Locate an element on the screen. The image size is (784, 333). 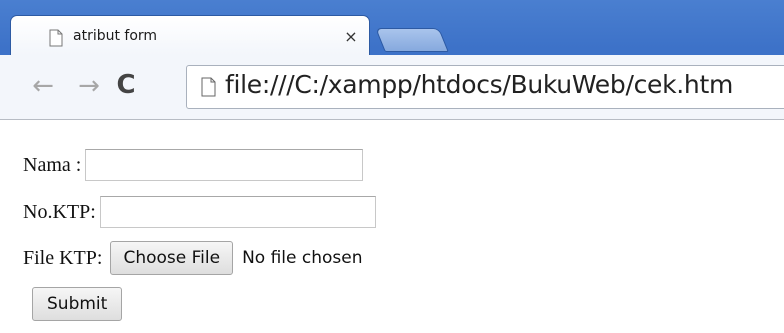
submit-row: Submit is located at coordinates (77, 304).